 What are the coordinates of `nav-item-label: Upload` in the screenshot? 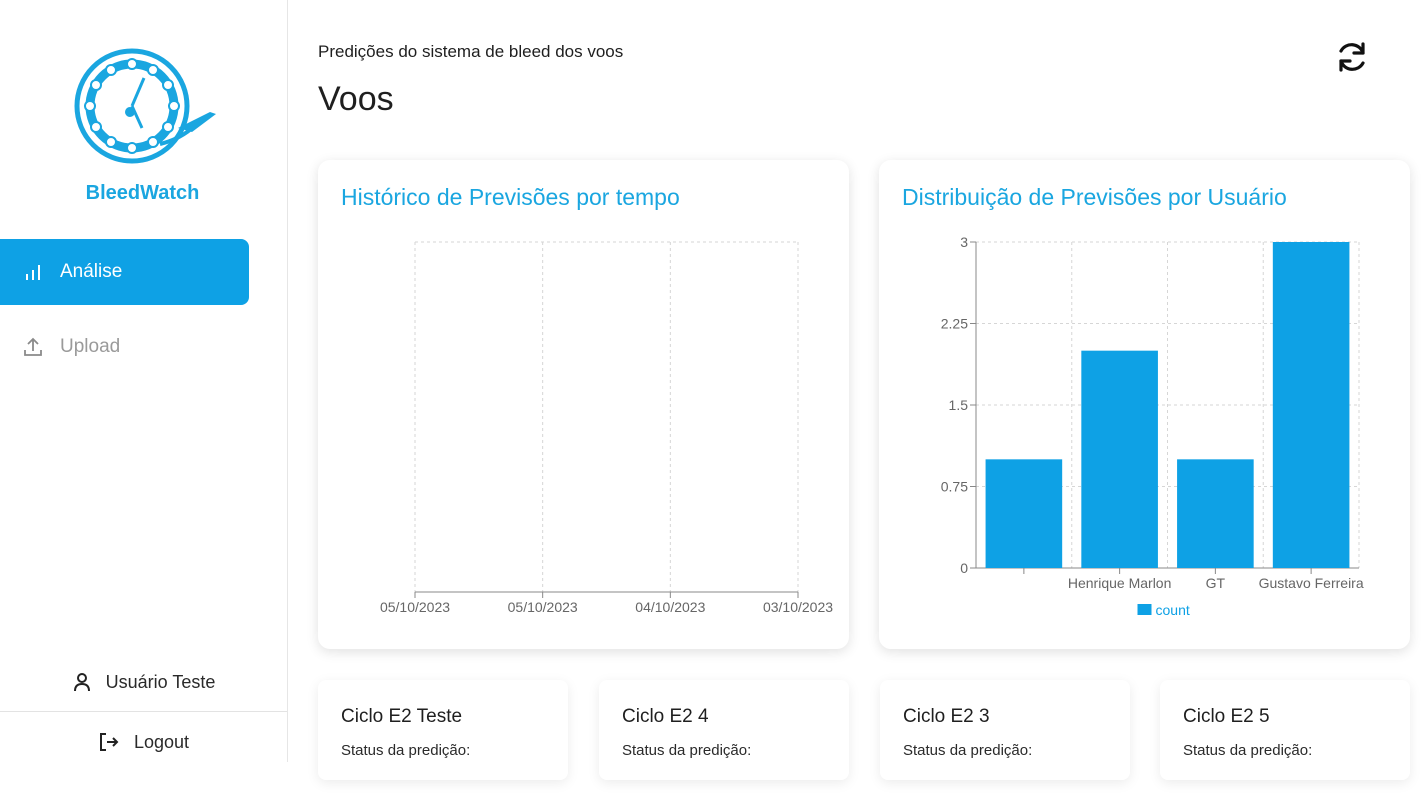 It's located at (90, 346).